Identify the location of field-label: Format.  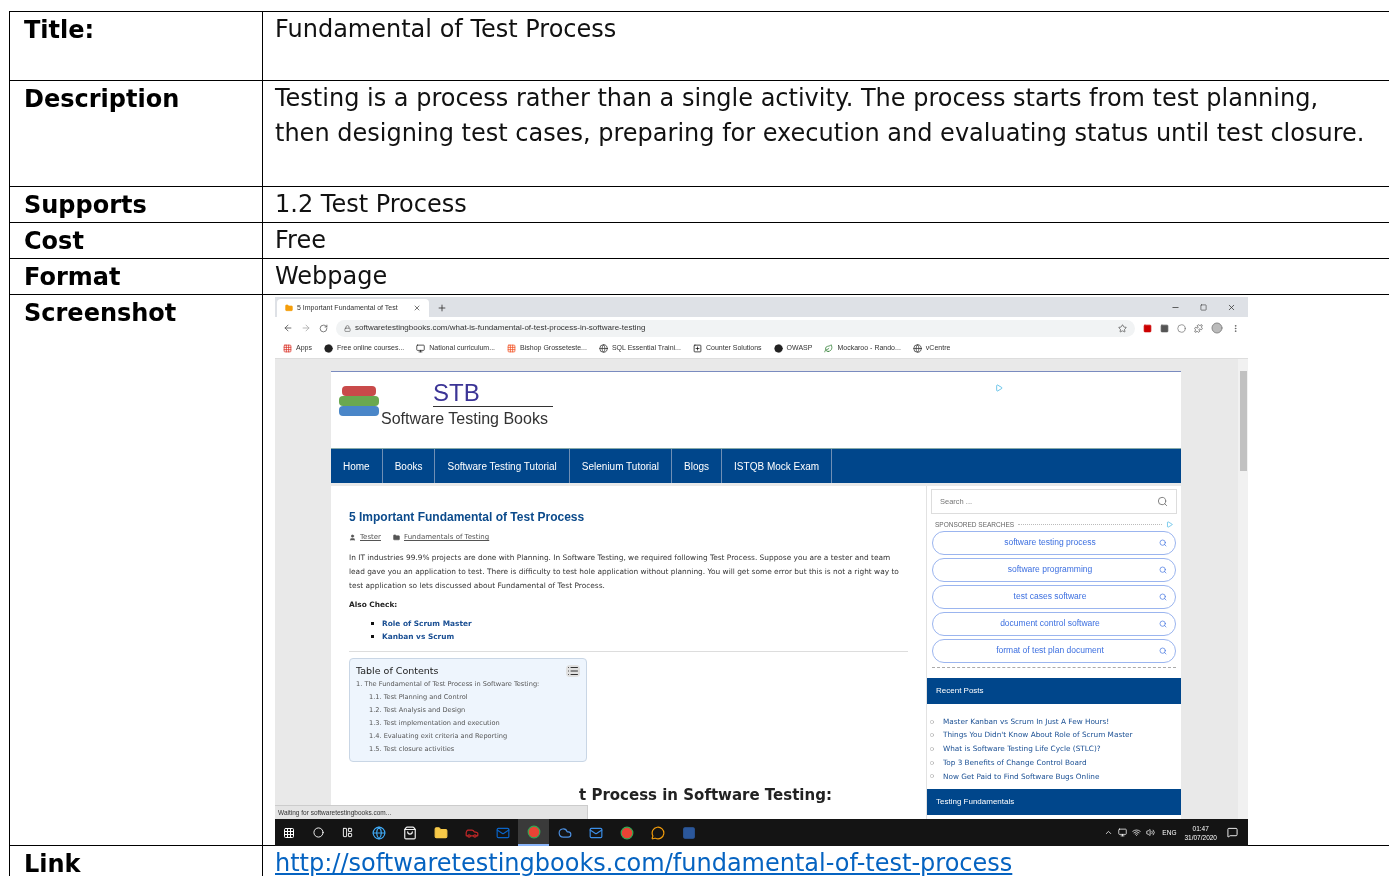
(72, 277).